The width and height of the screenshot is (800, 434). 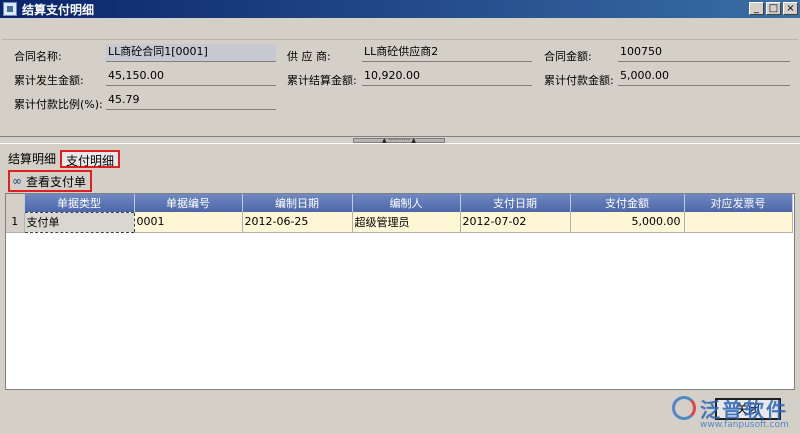 What do you see at coordinates (191, 101) in the screenshot?
I see `accum-ratio-field: 45.79` at bounding box center [191, 101].